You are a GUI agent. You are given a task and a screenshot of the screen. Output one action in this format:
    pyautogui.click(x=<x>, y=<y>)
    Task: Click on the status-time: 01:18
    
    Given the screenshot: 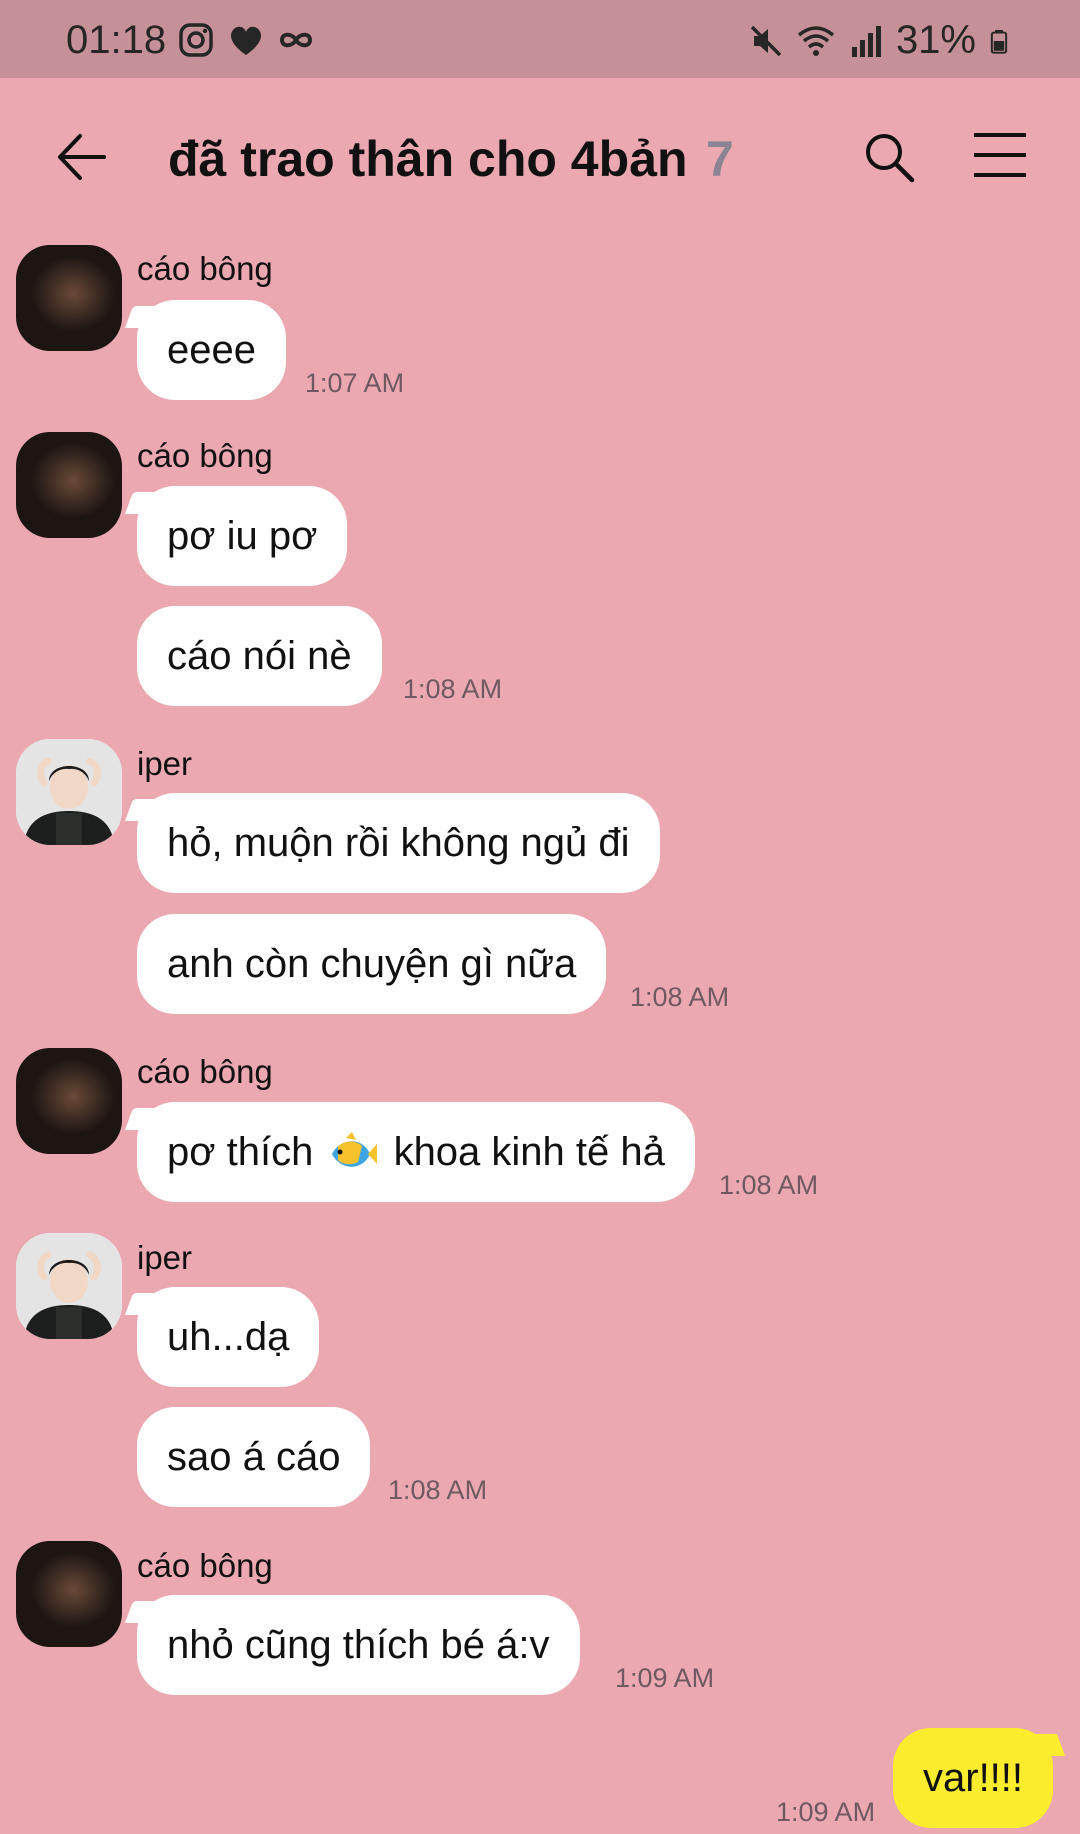 What is the action you would take?
    pyautogui.click(x=116, y=40)
    